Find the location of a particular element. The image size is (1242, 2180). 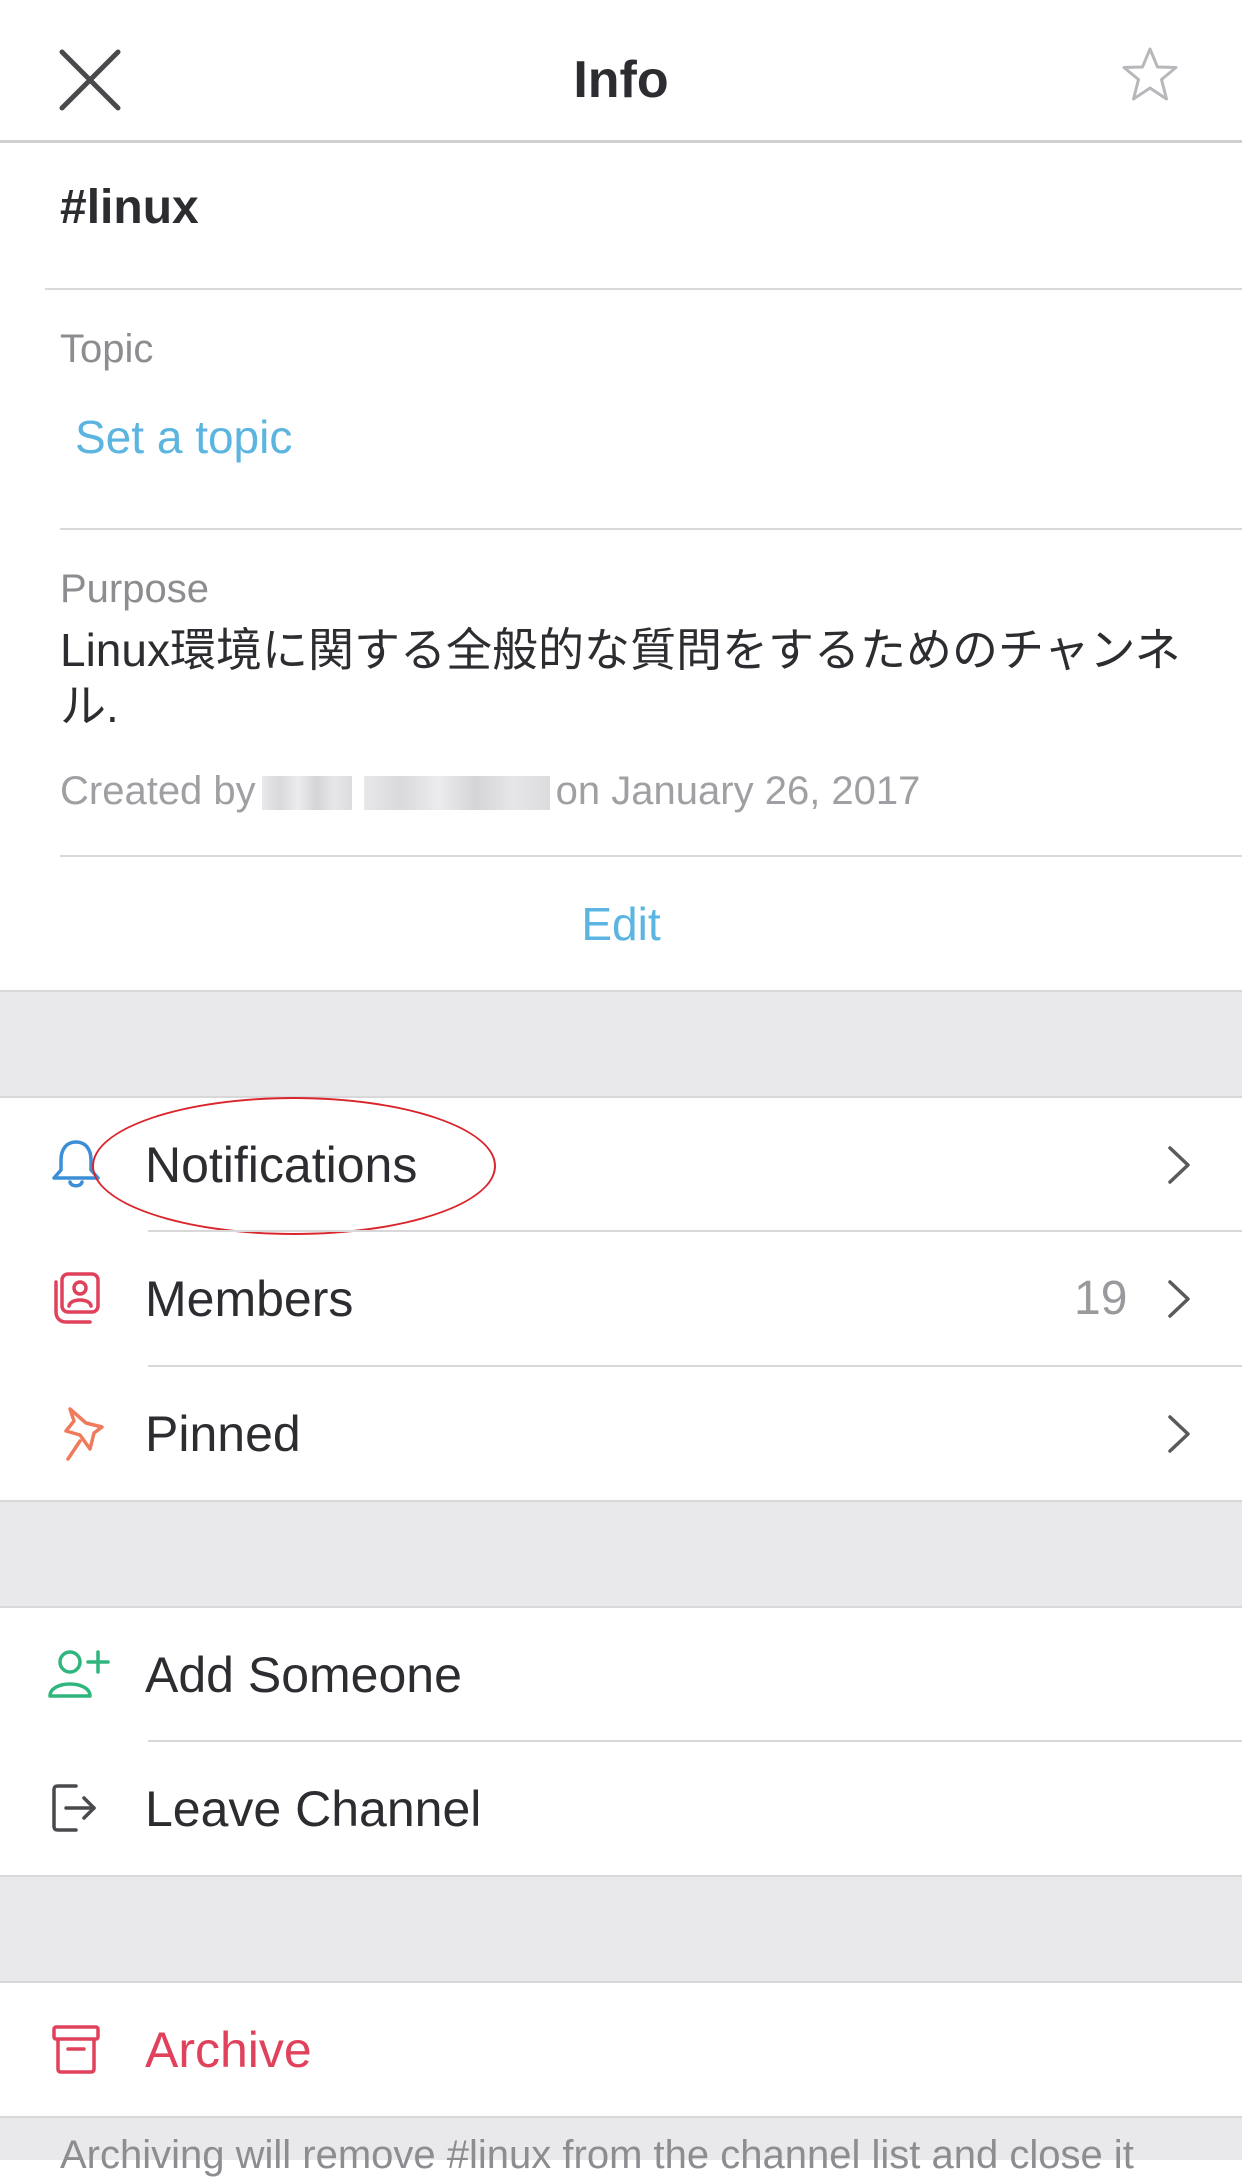

edit-button: Edit is located at coordinates (621, 924).